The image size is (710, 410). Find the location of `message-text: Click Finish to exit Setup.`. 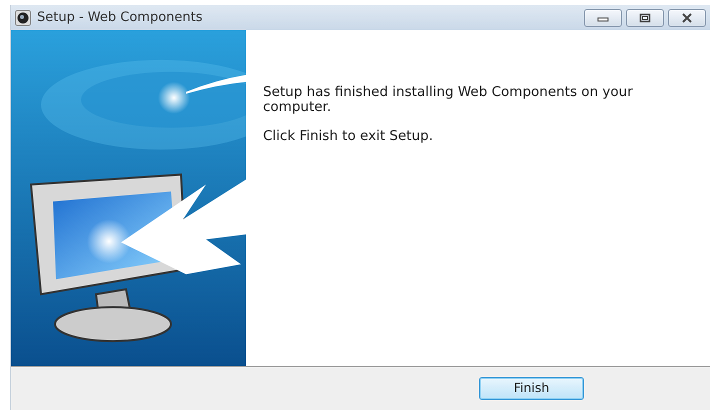

message-text: Click Finish to exit Setup. is located at coordinates (348, 136).